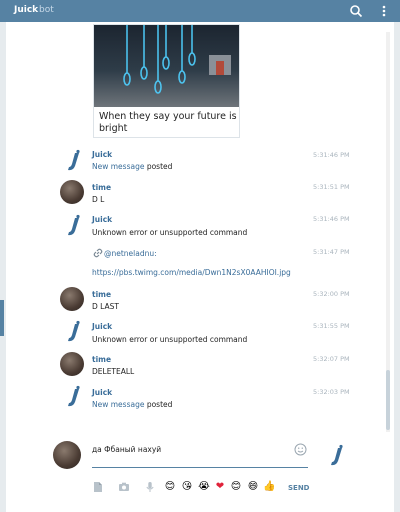 This screenshot has width=400, height=512. Describe the element at coordinates (331, 252) in the screenshot. I see `message-time: 5:31:47 PM` at that location.